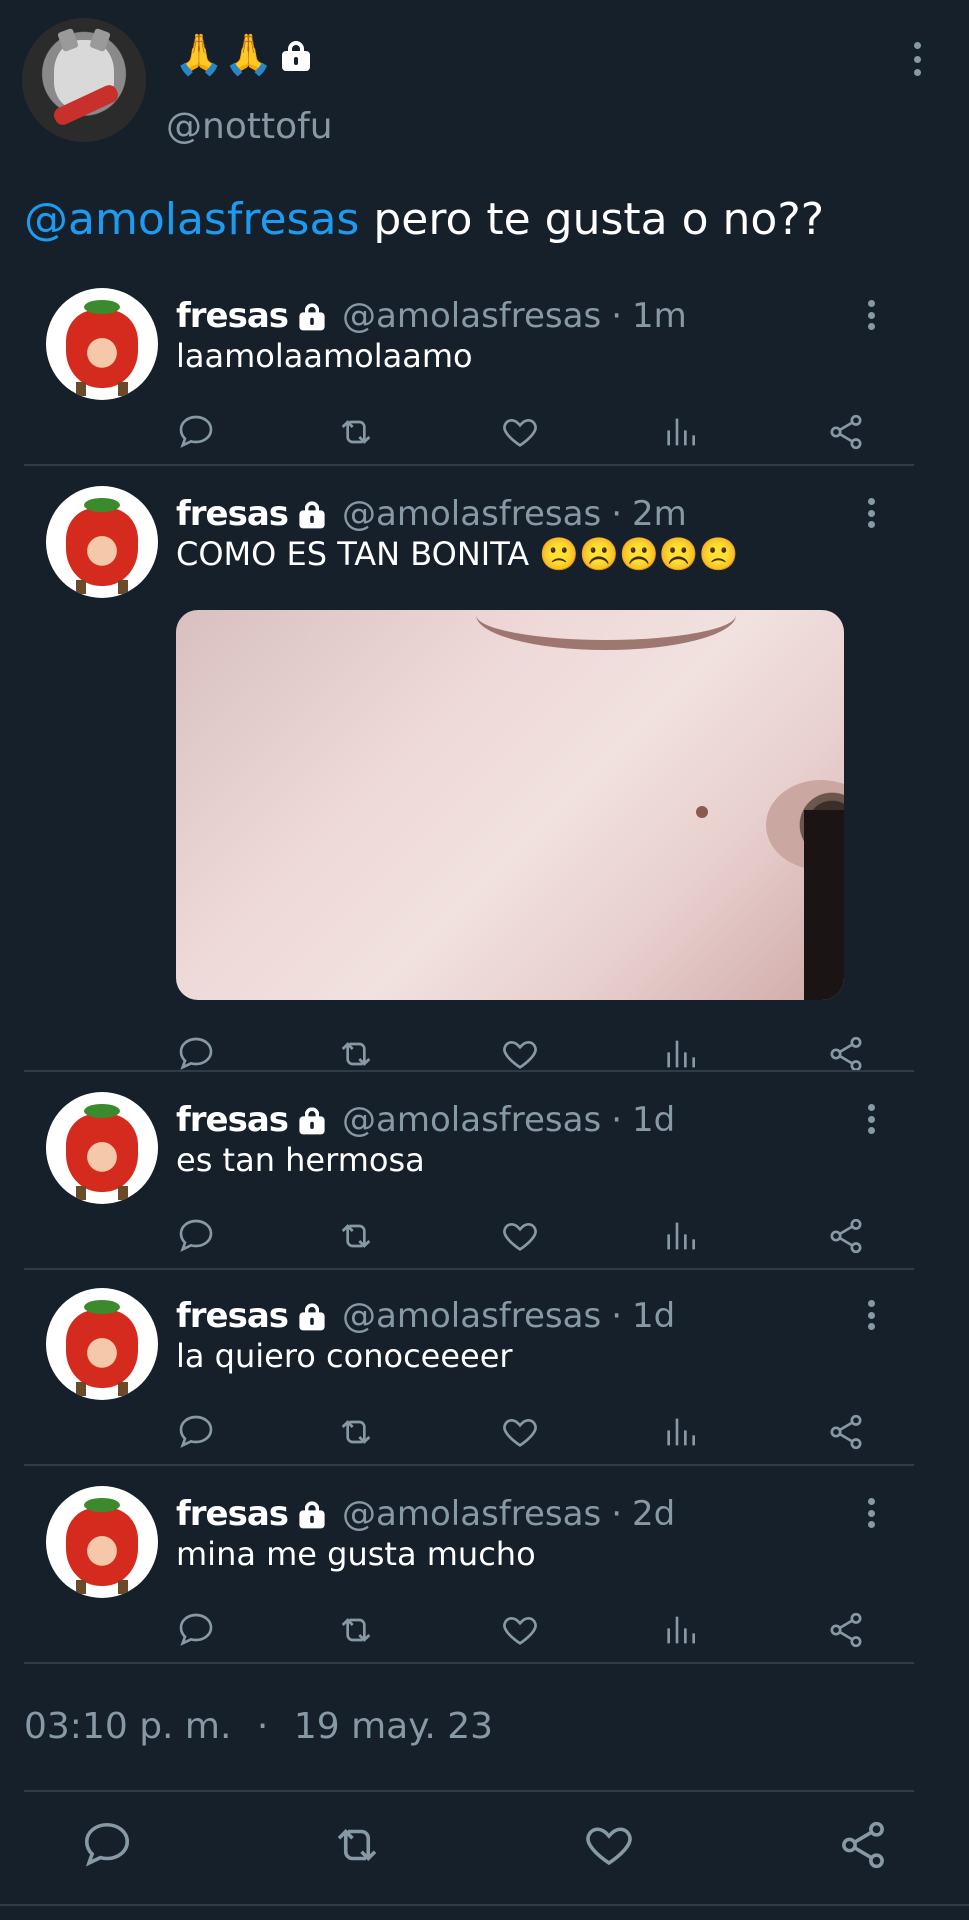 This screenshot has height=1920, width=969. I want to click on tweet-timestamp: 03:10 p. m. · 19 may. 23, so click(258, 1726).